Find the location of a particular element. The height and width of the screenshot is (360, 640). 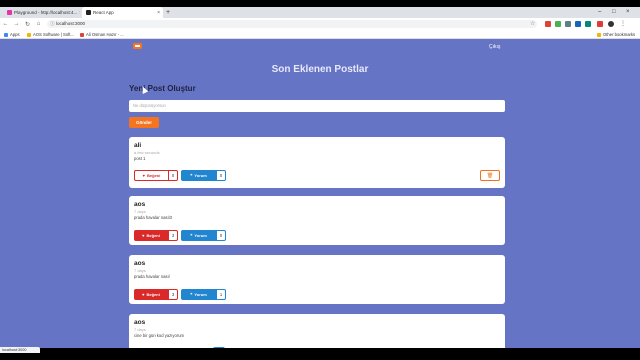

bookmark-favicon-icon is located at coordinates (82, 34).